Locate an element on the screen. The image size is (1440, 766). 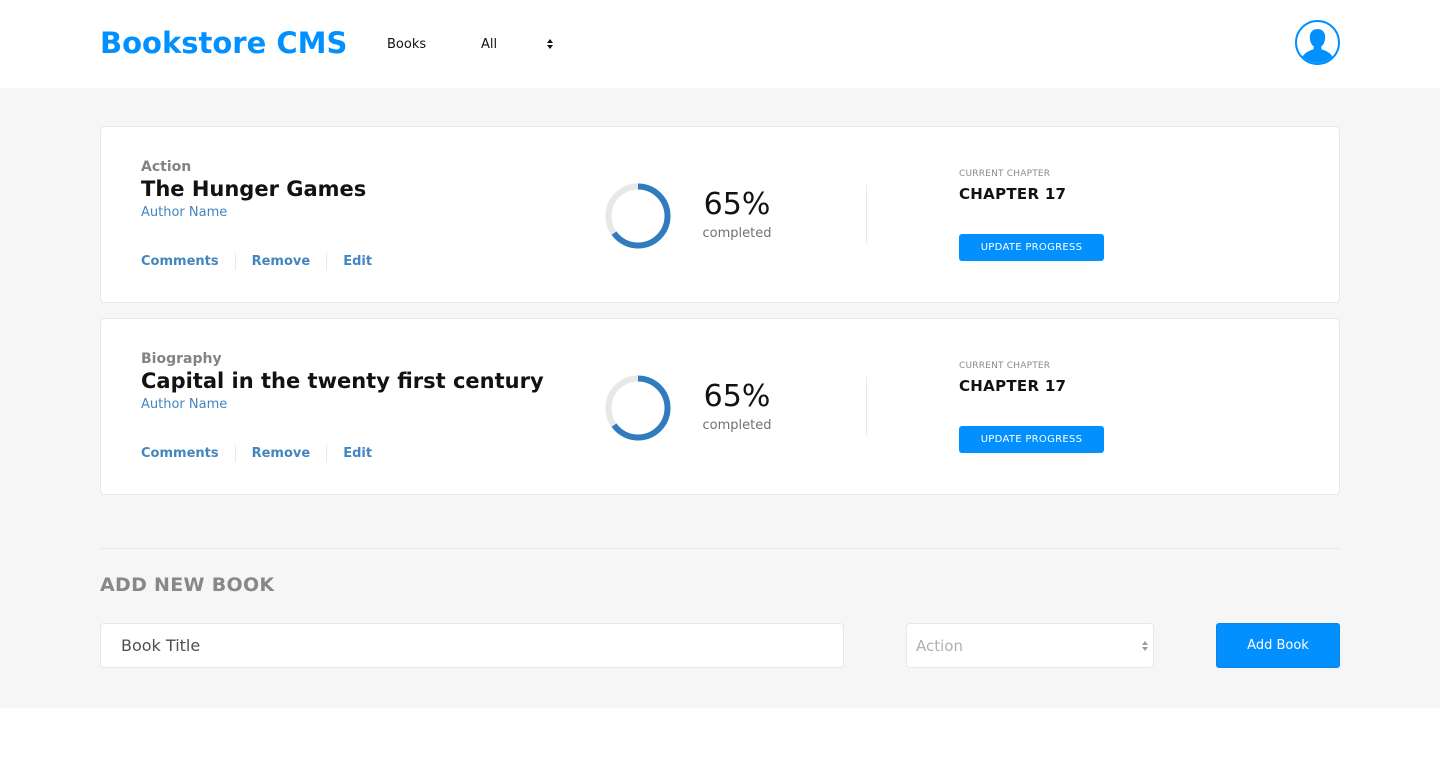
page-bottom-area is located at coordinates (720, 737).